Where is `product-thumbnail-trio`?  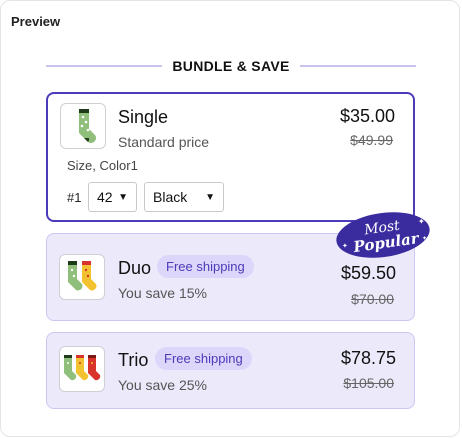 product-thumbnail-trio is located at coordinates (82, 369).